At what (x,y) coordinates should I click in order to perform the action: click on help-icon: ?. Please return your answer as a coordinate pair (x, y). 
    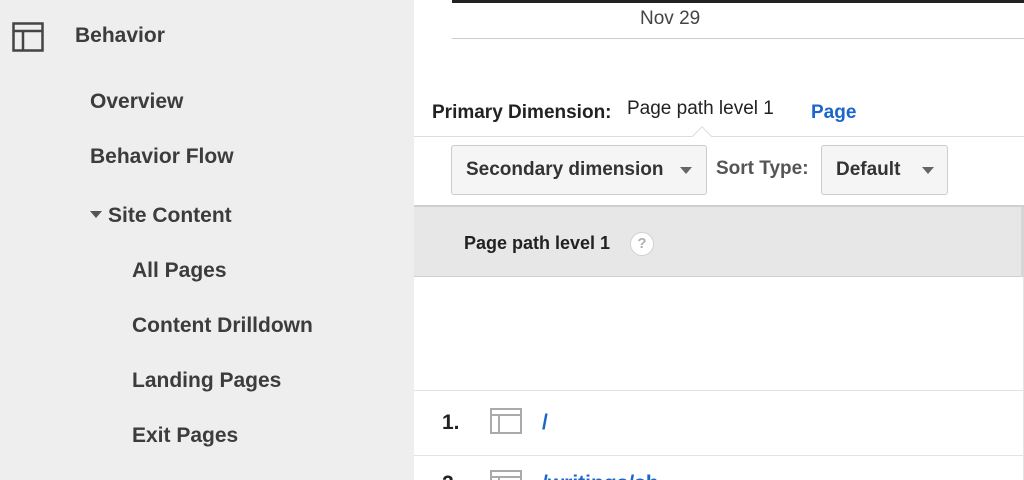
    Looking at the image, I should click on (642, 244).